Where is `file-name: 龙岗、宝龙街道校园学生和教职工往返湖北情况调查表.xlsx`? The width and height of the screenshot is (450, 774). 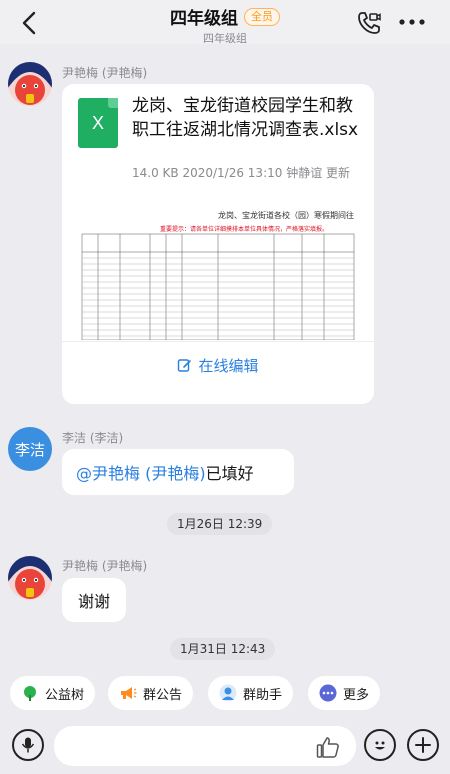
file-name: 龙岗、宝龙街道校园学生和教职工往返湖北情况调查表.xlsx is located at coordinates (245, 118).